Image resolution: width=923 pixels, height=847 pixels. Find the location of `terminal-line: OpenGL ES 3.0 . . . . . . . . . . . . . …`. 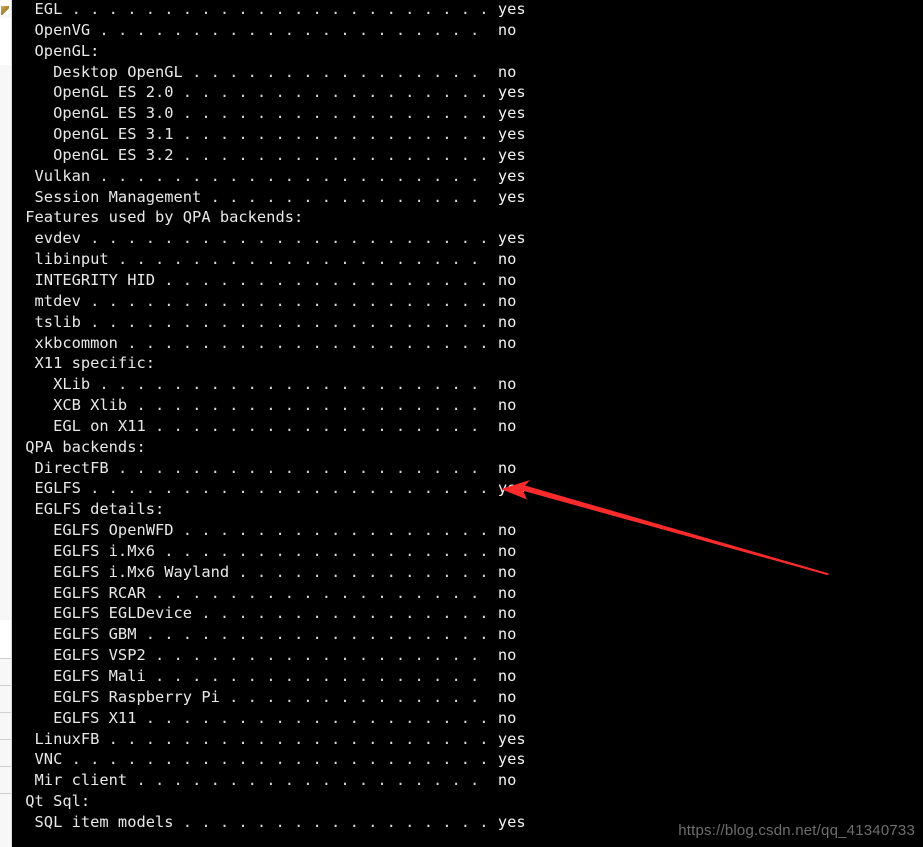

terminal-line: OpenGL ES 3.0 . . . . . . . . . . . . . … is located at coordinates (467, 113).